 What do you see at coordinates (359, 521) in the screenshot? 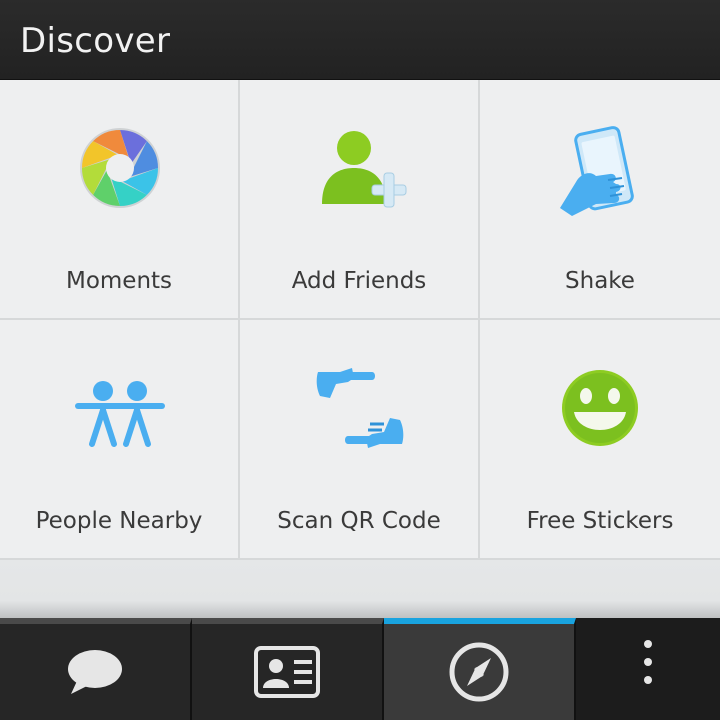
I see `tile-label: Scan QR Code` at bounding box center [359, 521].